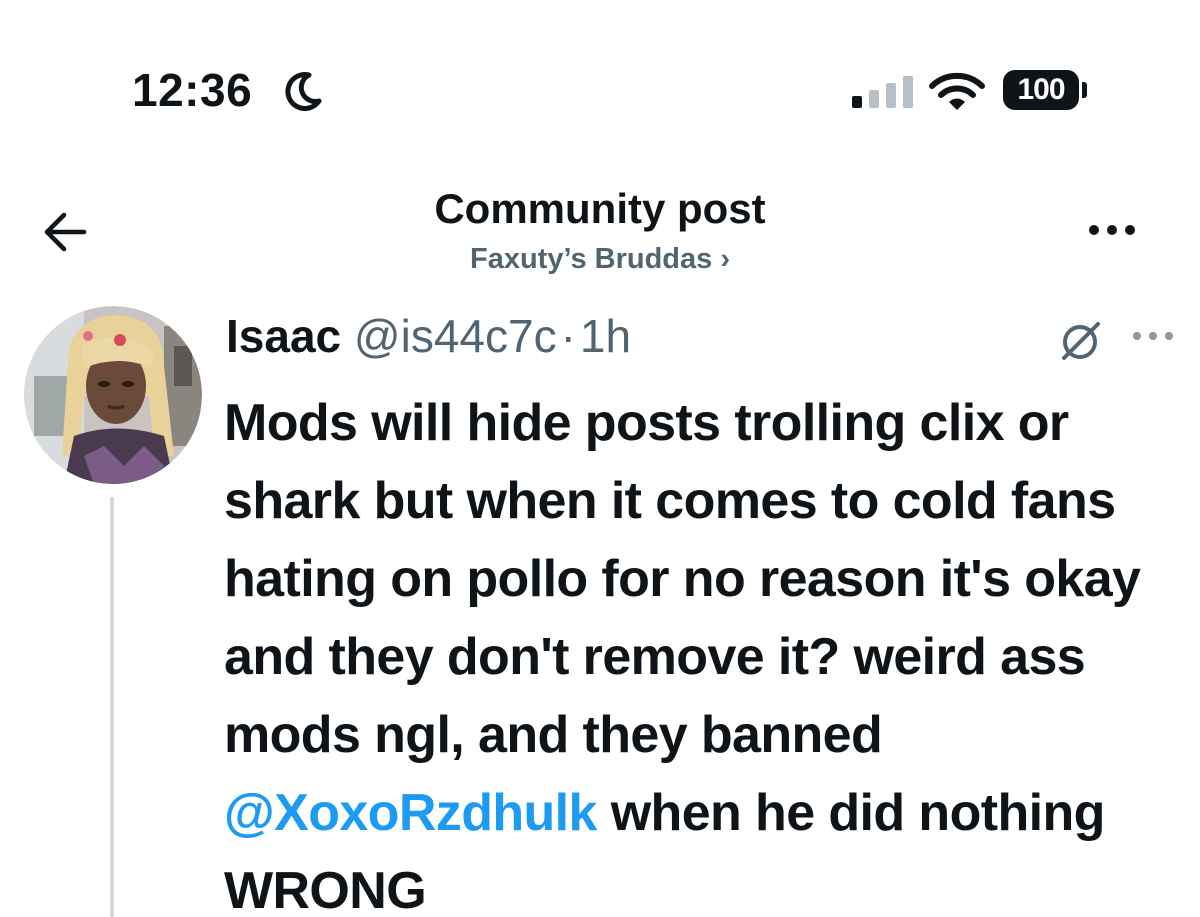 This screenshot has height=917, width=1200. Describe the element at coordinates (112, 707) in the screenshot. I see `thread-line` at that location.